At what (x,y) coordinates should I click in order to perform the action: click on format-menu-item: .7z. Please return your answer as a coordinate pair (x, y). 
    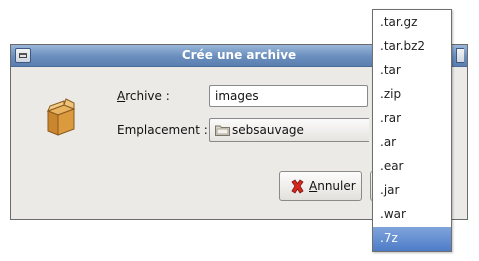
    Looking at the image, I should click on (412, 239).